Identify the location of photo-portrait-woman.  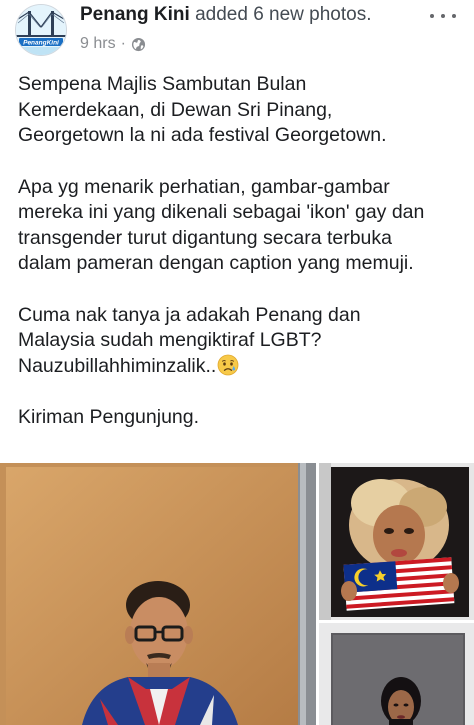
(396, 674).